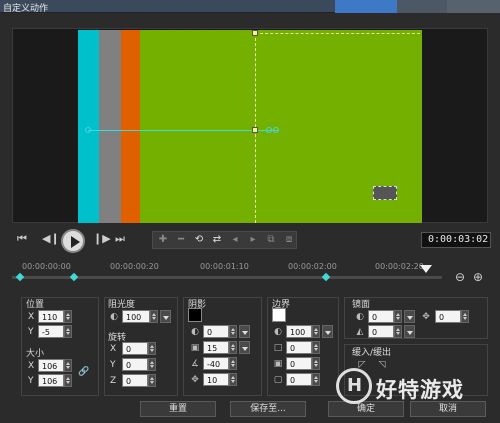 The height and width of the screenshot is (423, 500). I want to click on border-color-swatch, so click(279, 315).